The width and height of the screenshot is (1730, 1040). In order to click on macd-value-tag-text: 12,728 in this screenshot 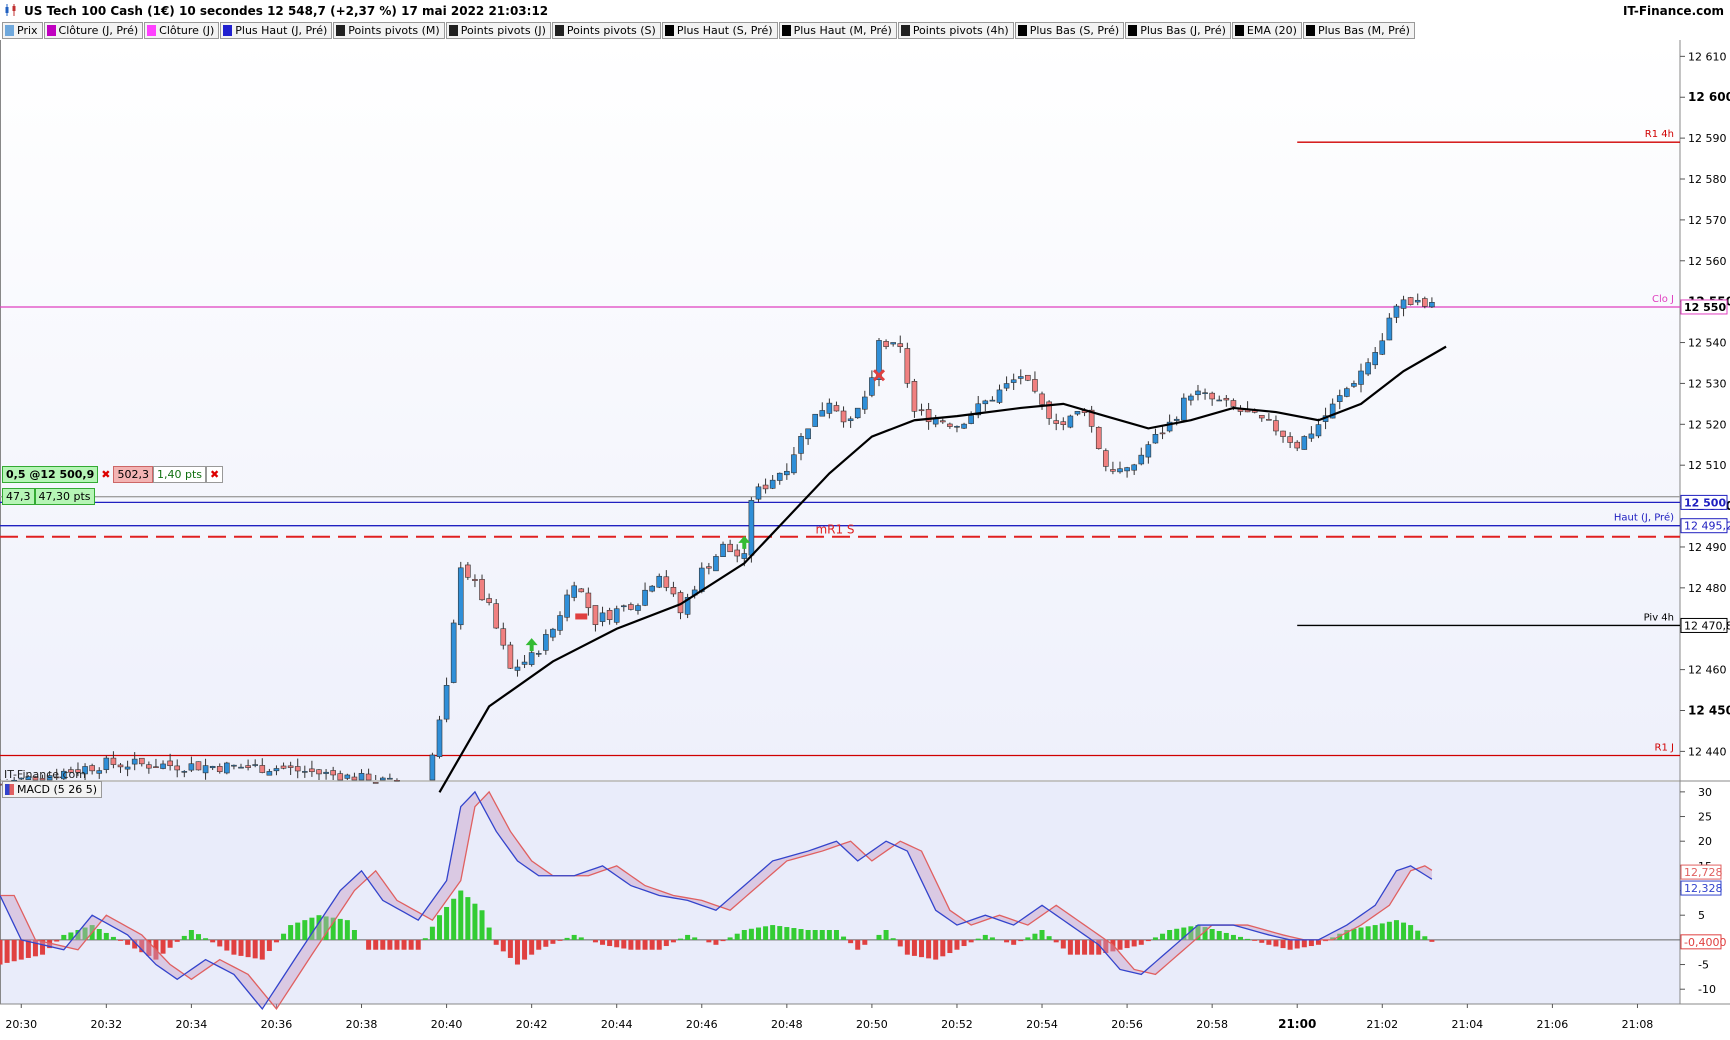, I will do `click(1703, 872)`.